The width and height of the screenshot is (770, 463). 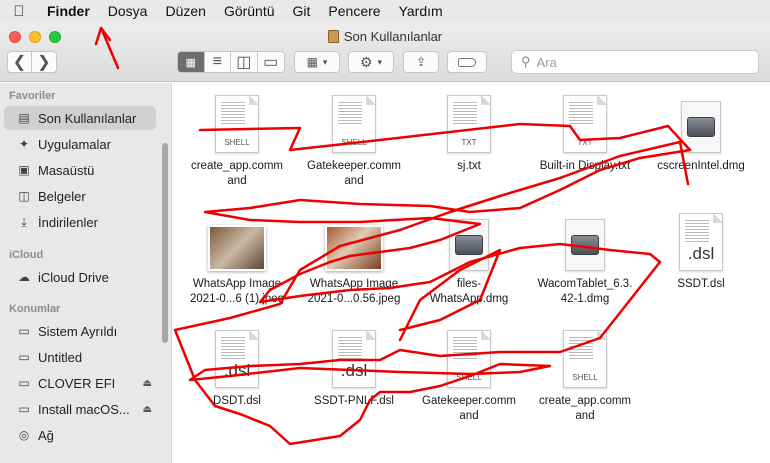 I want to click on icon-view-button: ▦, so click(x=191, y=62).